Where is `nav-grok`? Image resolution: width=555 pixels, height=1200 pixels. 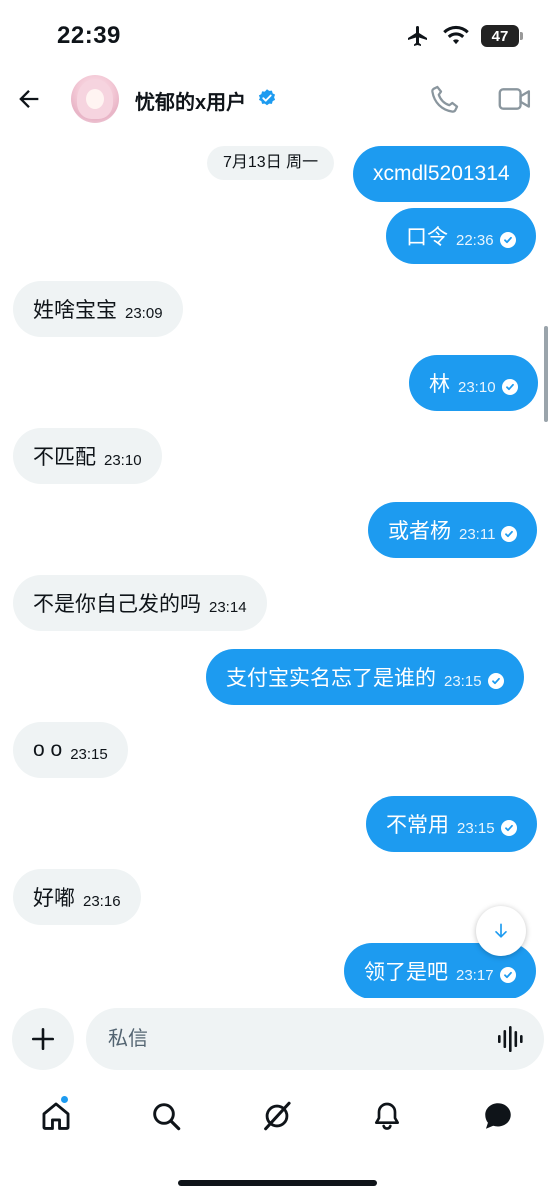
nav-grok is located at coordinates (277, 1116).